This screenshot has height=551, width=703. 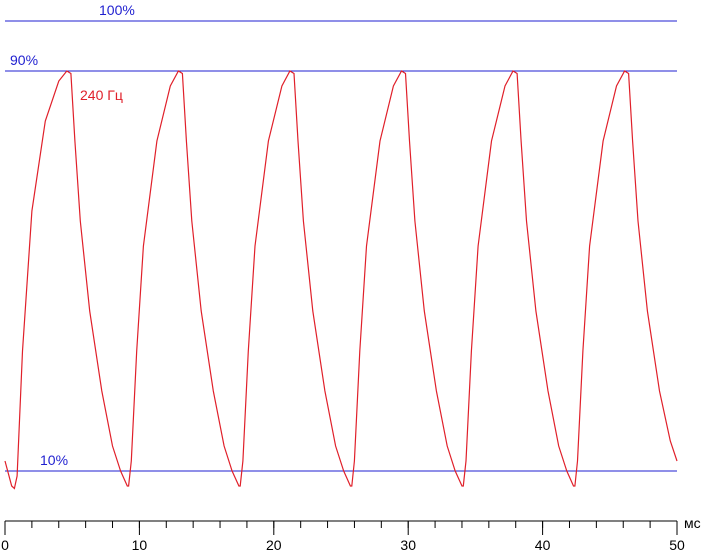 What do you see at coordinates (408, 544) in the screenshot?
I see `x-tick-label-30: 30` at bounding box center [408, 544].